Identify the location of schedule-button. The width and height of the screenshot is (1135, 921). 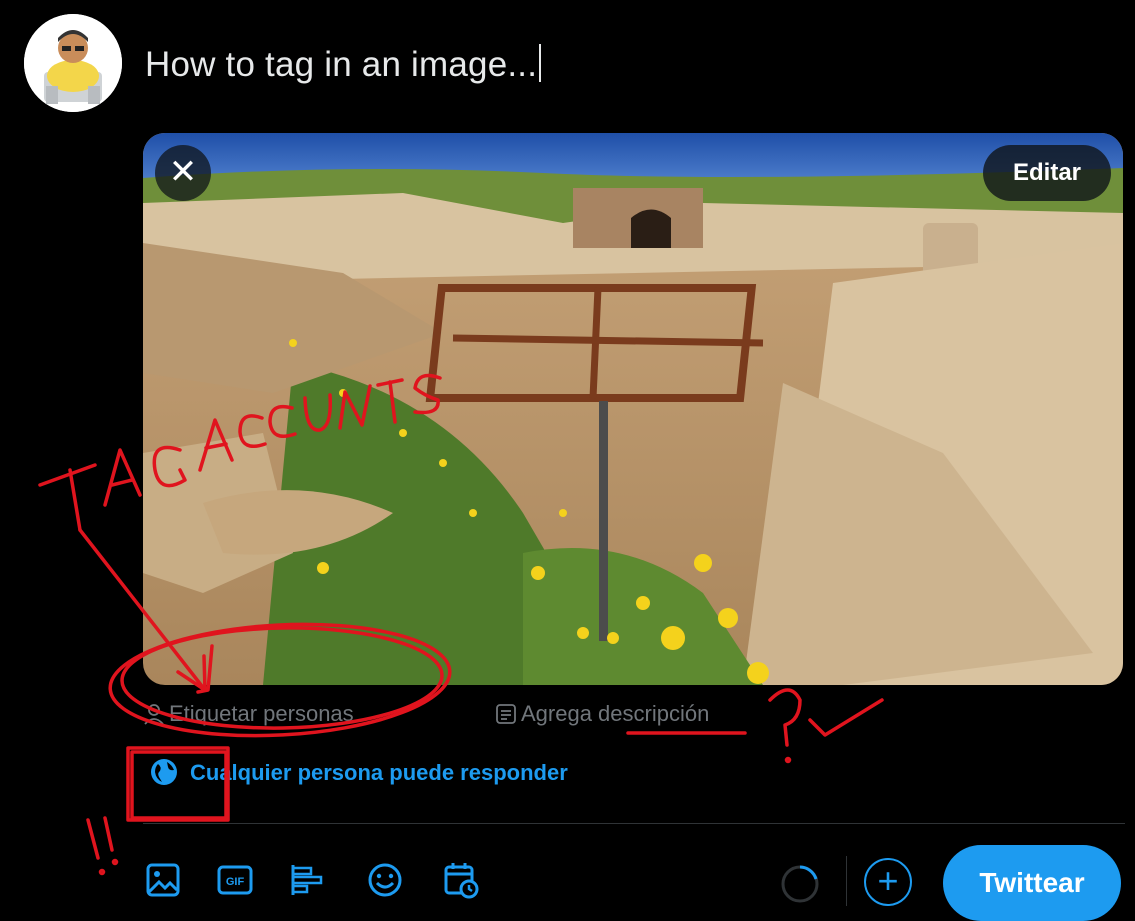
(461, 880).